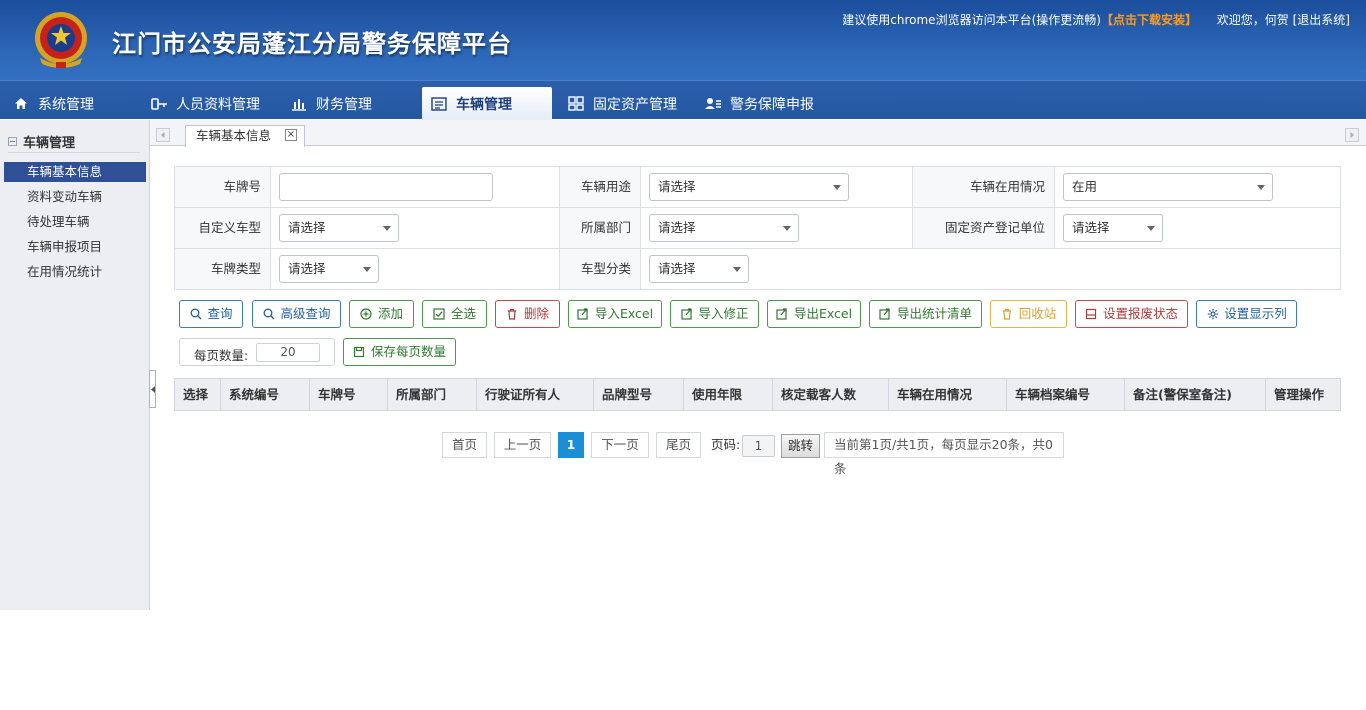  I want to click on sidebar-title: 车辆管理, so click(41, 141).